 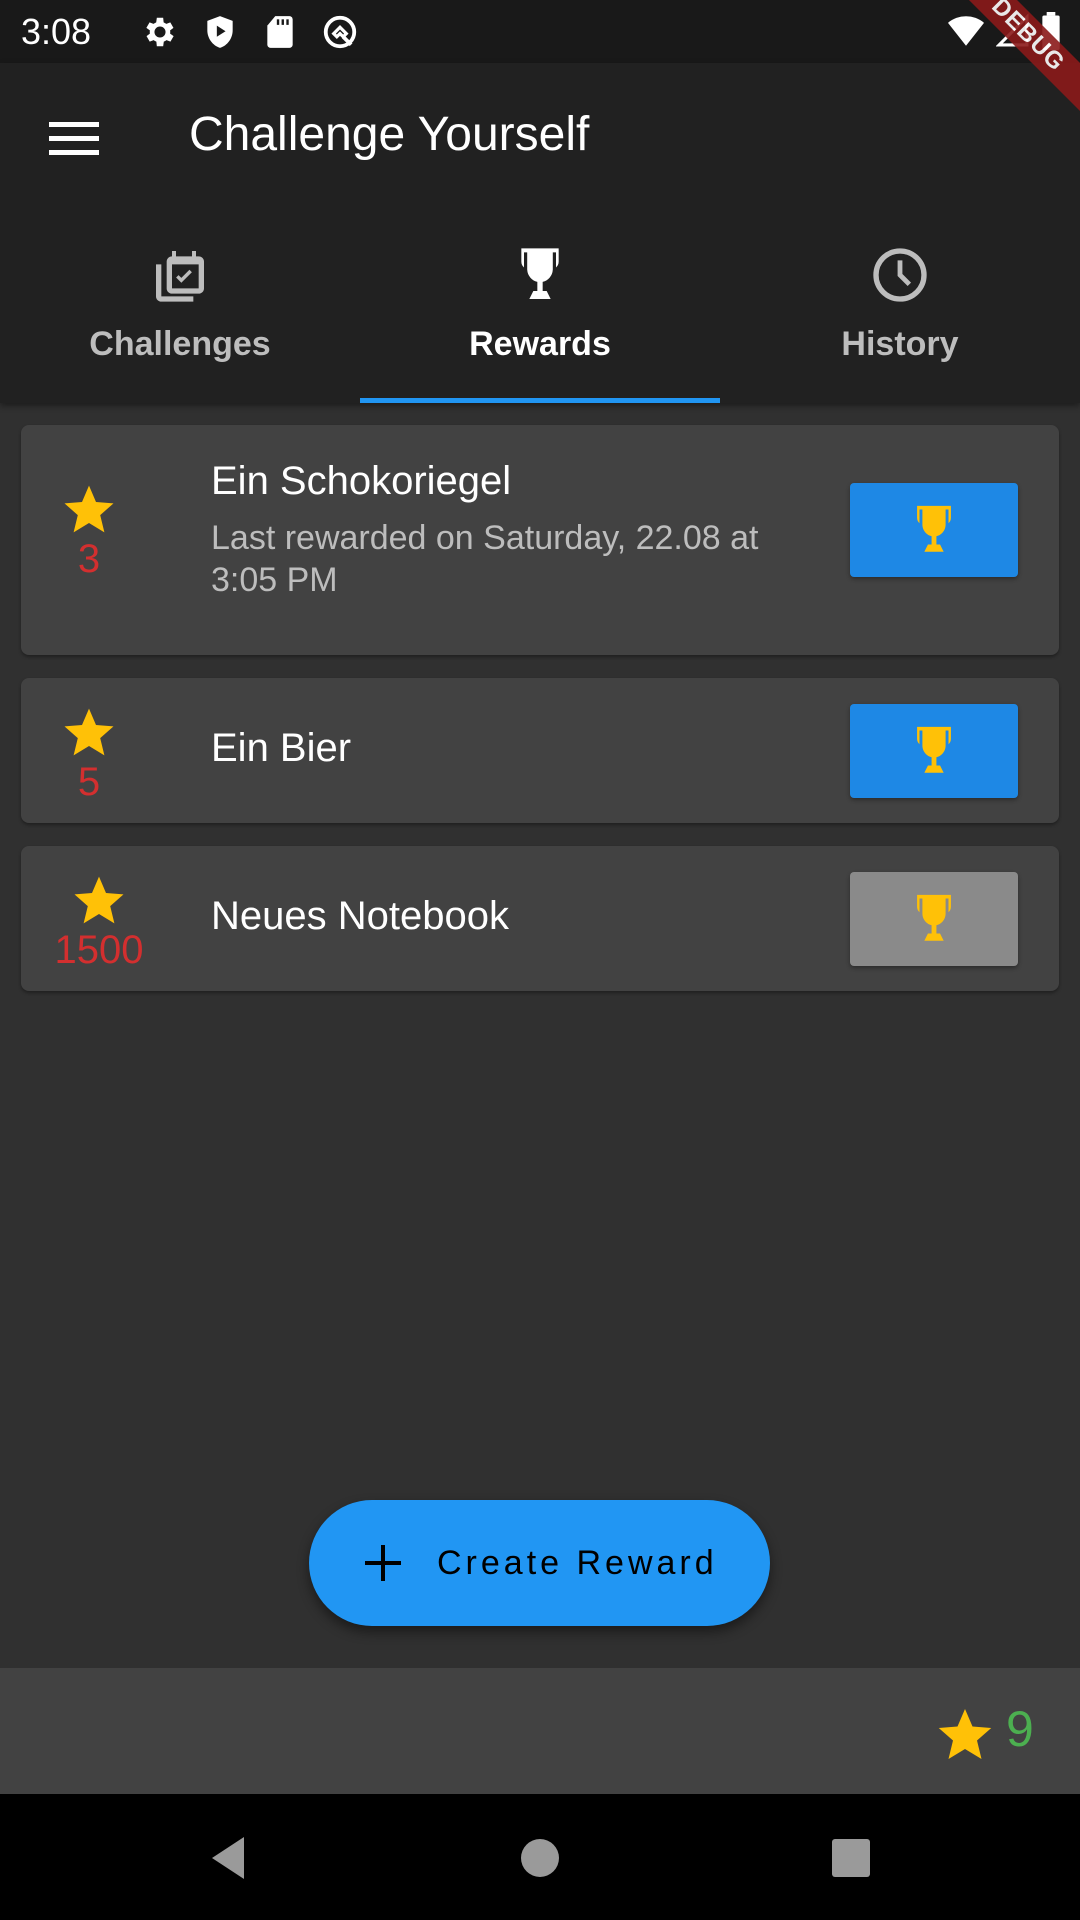 What do you see at coordinates (540, 400) in the screenshot?
I see `tab-indicator` at bounding box center [540, 400].